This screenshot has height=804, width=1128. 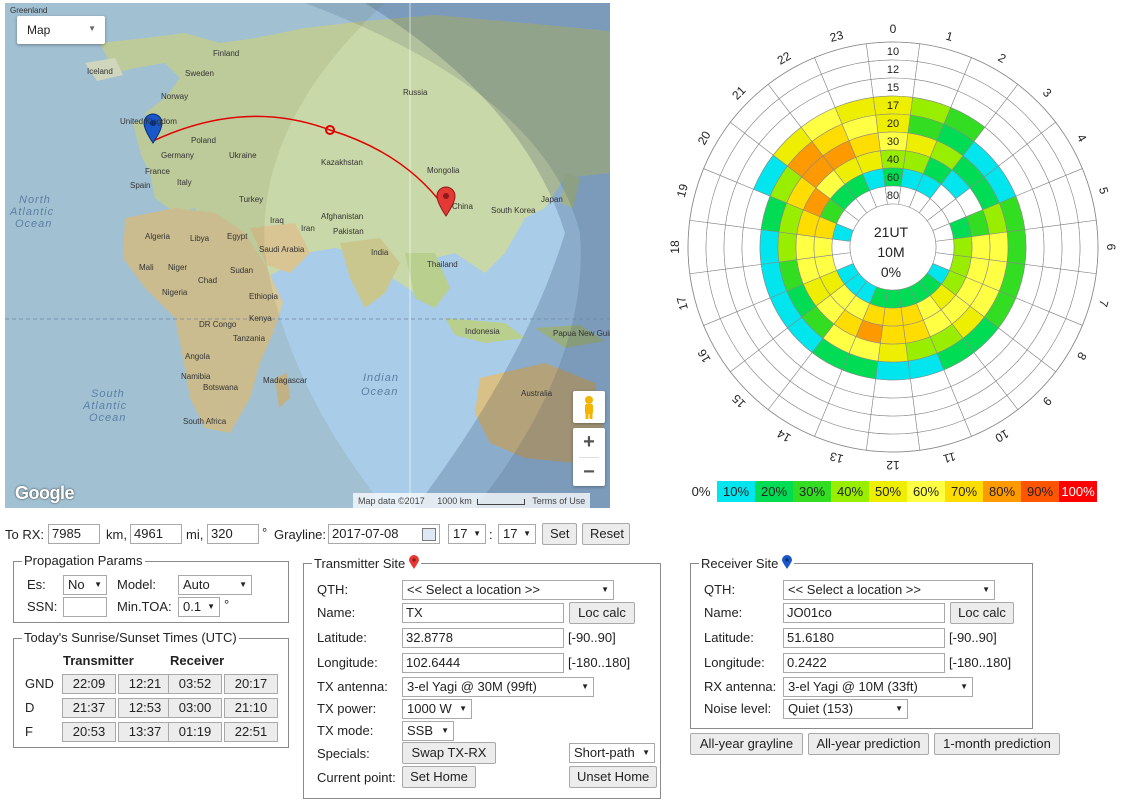 What do you see at coordinates (197, 660) in the screenshot?
I see `sun-rx-header: Receiver` at bounding box center [197, 660].